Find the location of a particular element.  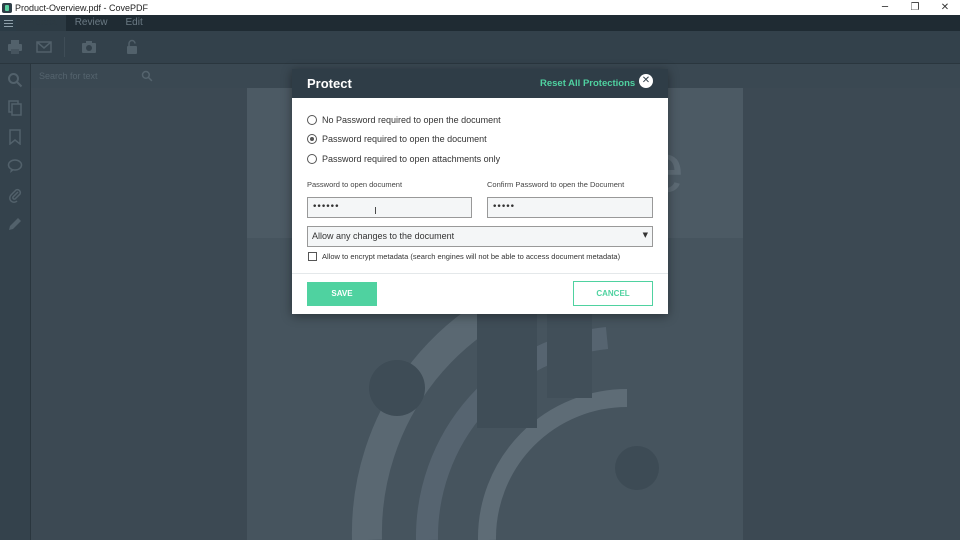

hamburger-menu-icon is located at coordinates (8, 23).